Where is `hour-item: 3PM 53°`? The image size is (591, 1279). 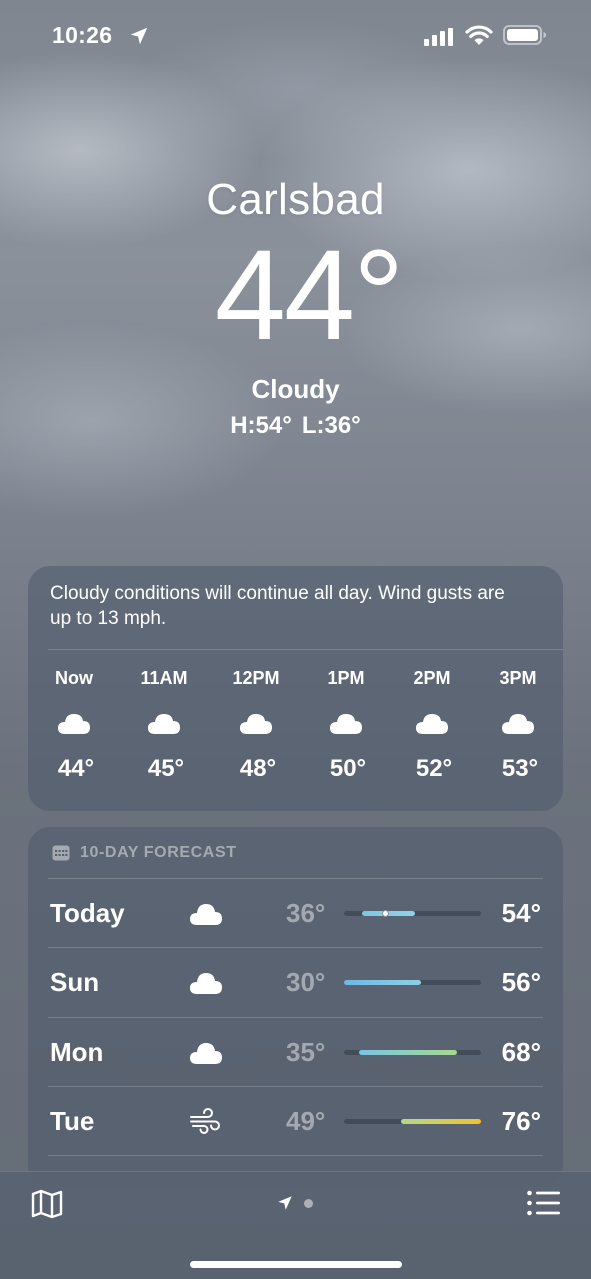
hour-item: 3PM 53° is located at coordinates (518, 725).